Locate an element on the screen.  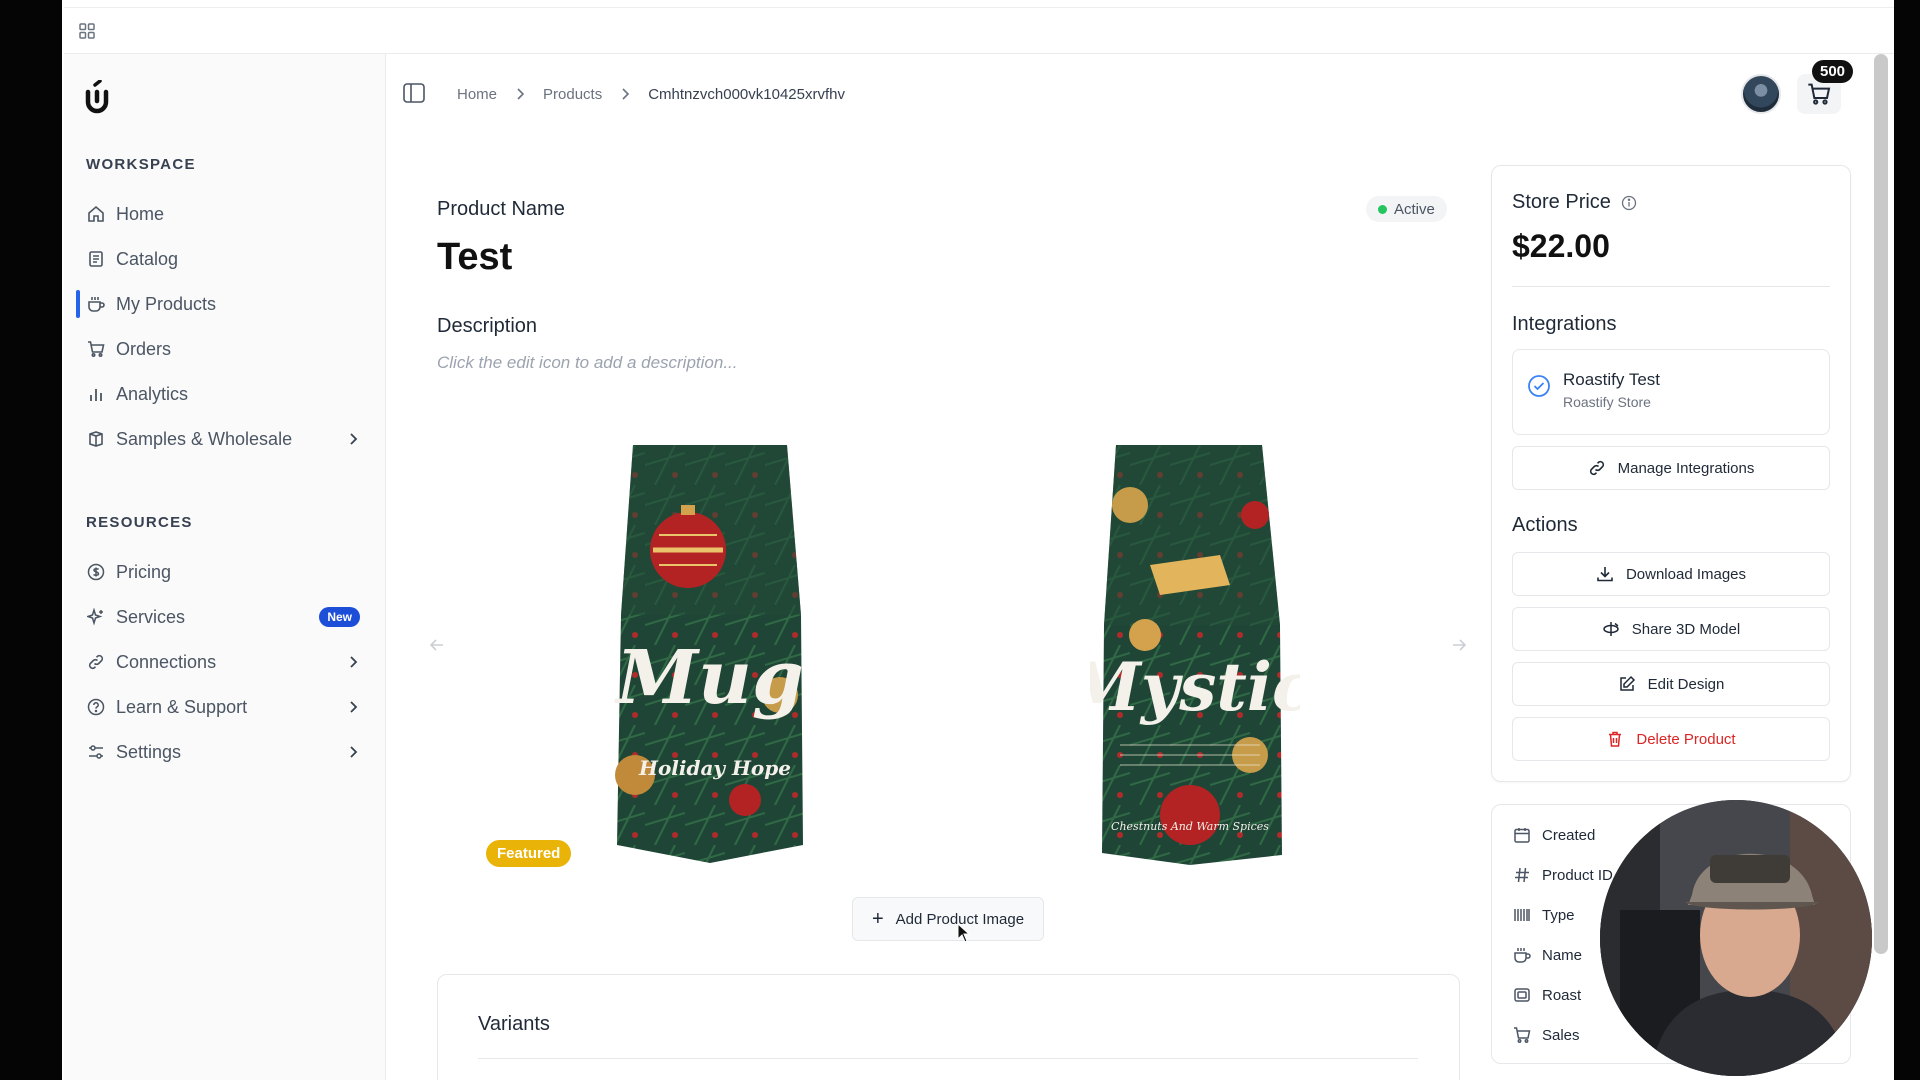
product-image-sub-text: Chestnuts And Warm Spices is located at coordinates (1190, 826).